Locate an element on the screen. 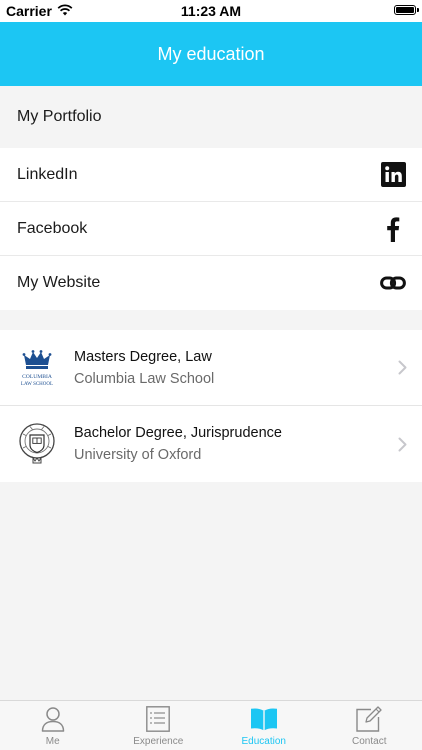  status-time: 11:23 AM is located at coordinates (211, 11).